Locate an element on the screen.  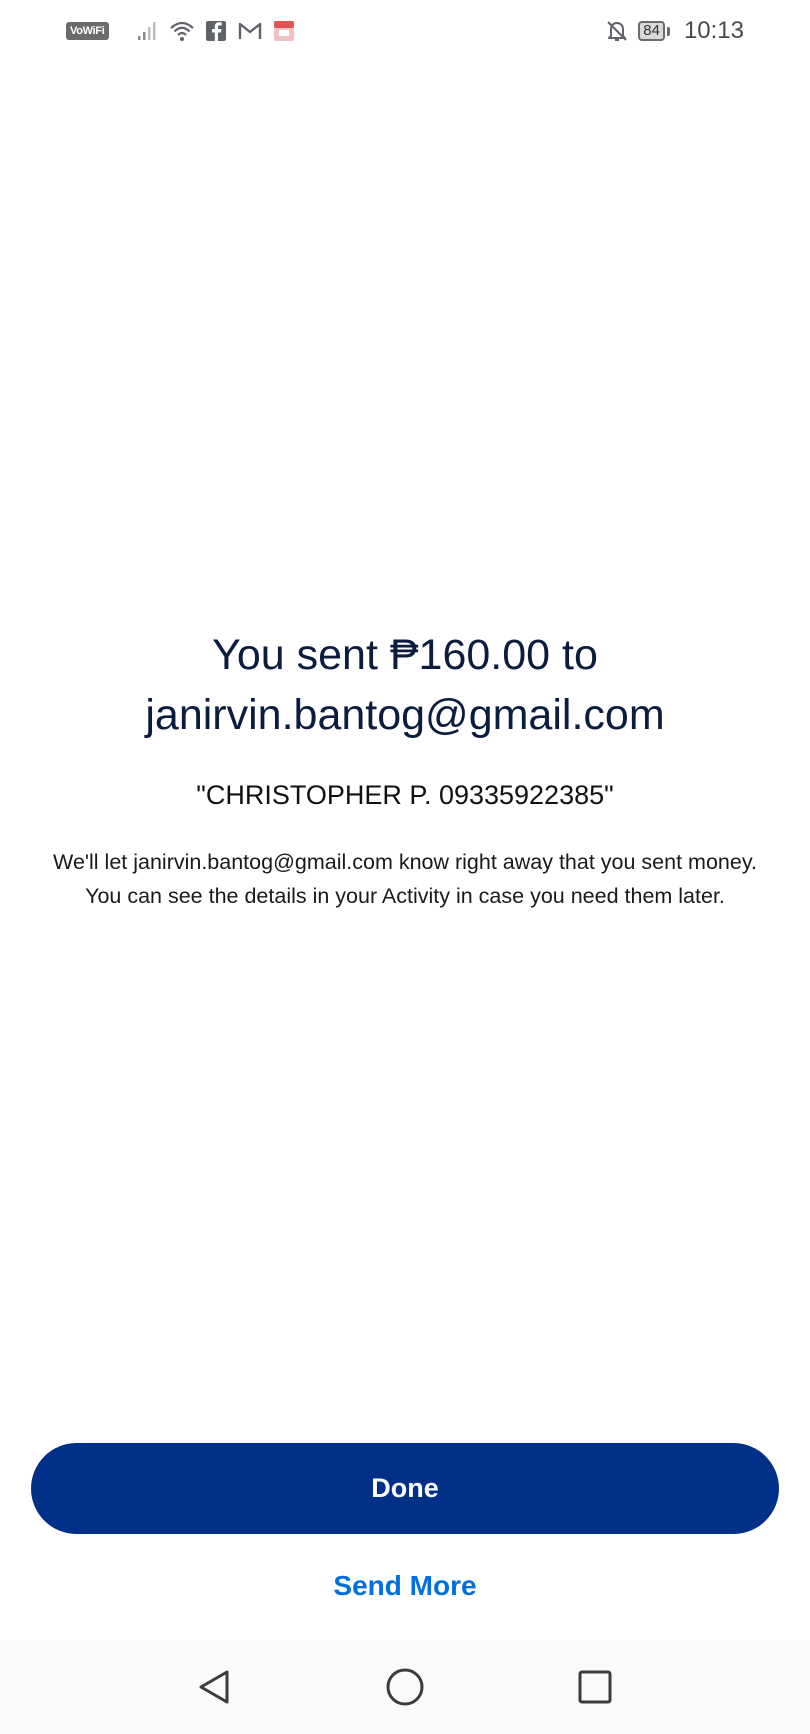
clock: 10:13 is located at coordinates (713, 30).